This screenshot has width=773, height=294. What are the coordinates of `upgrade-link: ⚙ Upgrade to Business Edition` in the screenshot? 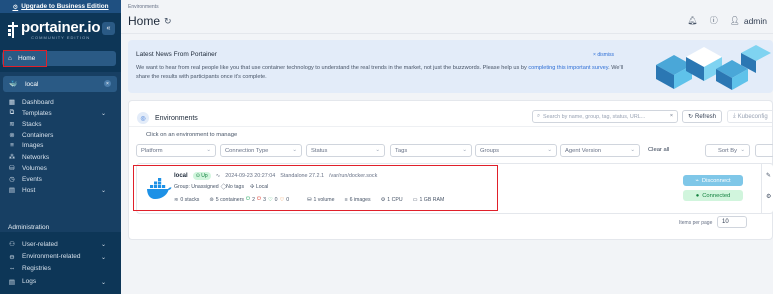 It's located at (60, 6).